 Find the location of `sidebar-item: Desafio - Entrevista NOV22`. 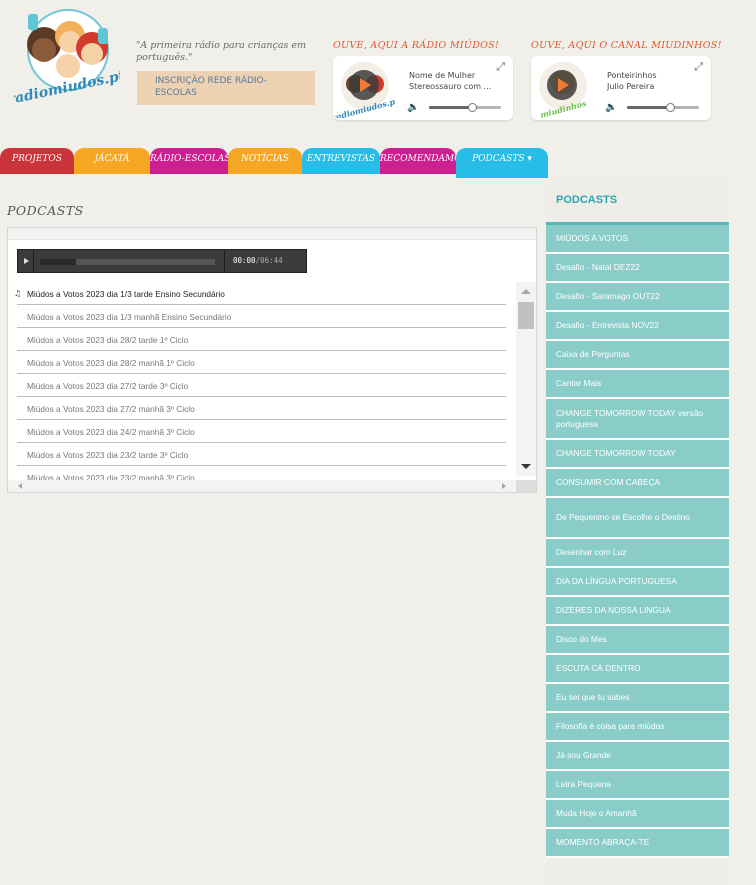

sidebar-item: Desafio - Entrevista NOV22 is located at coordinates (637, 326).